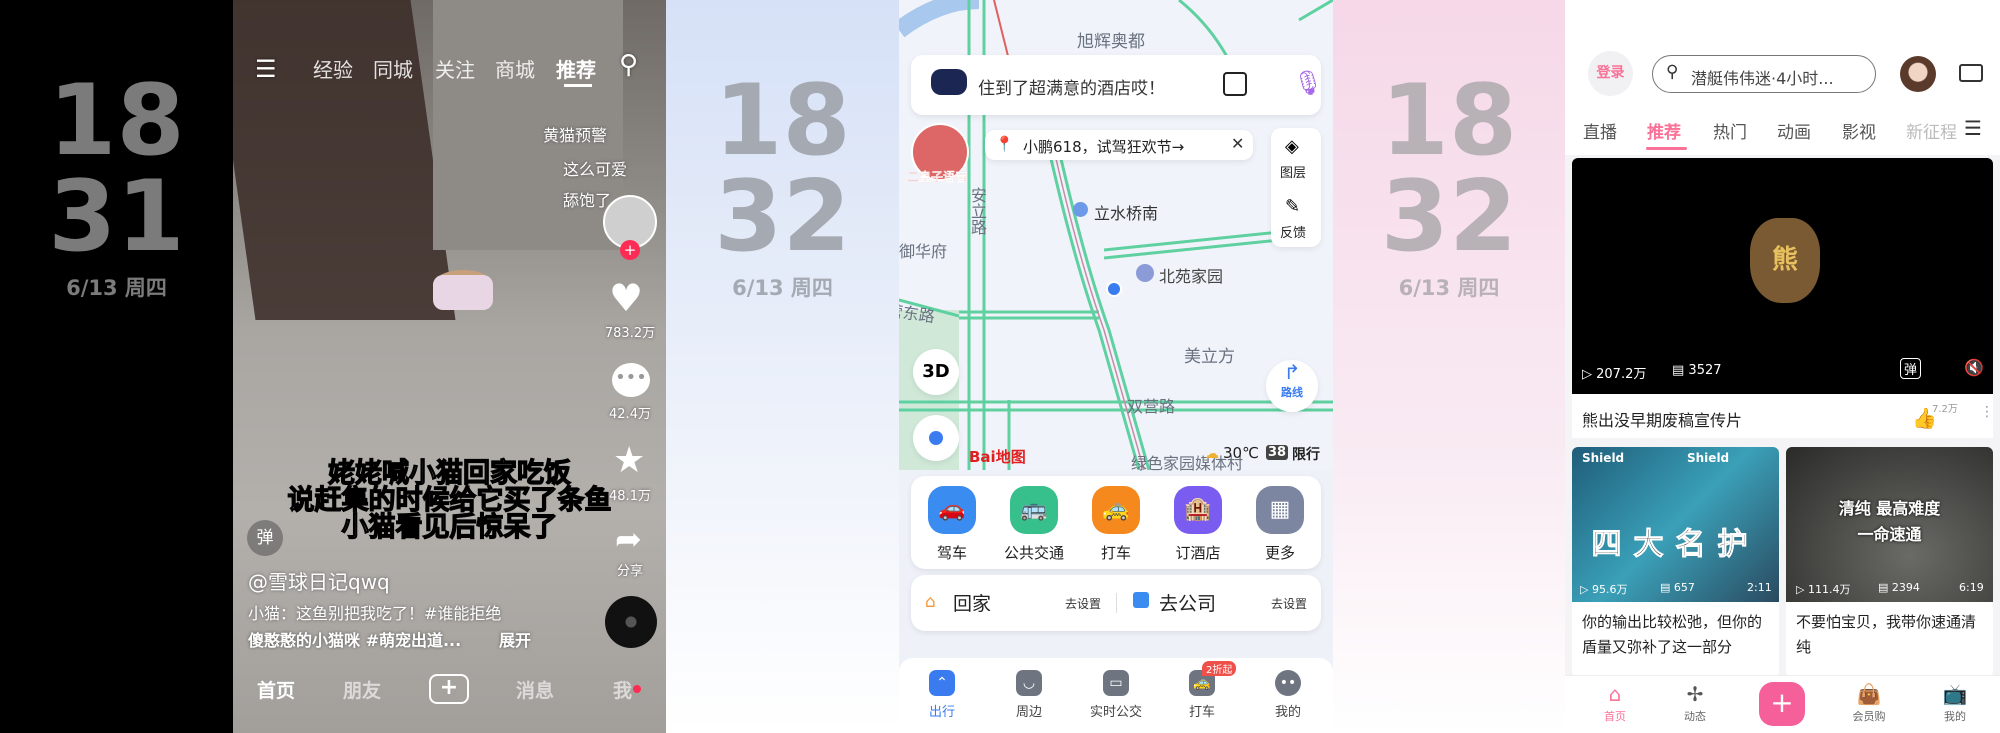 The height and width of the screenshot is (733, 2000). Describe the element at coordinates (1621, 374) in the screenshot. I see `view-count-text: 207.2万` at that location.